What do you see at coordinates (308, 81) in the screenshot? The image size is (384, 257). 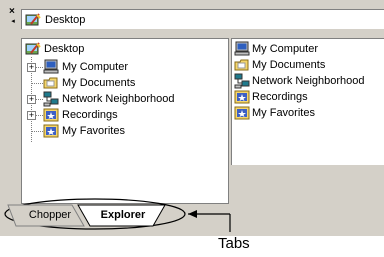 I see `list-item-label: Network Neighborhood` at bounding box center [308, 81].